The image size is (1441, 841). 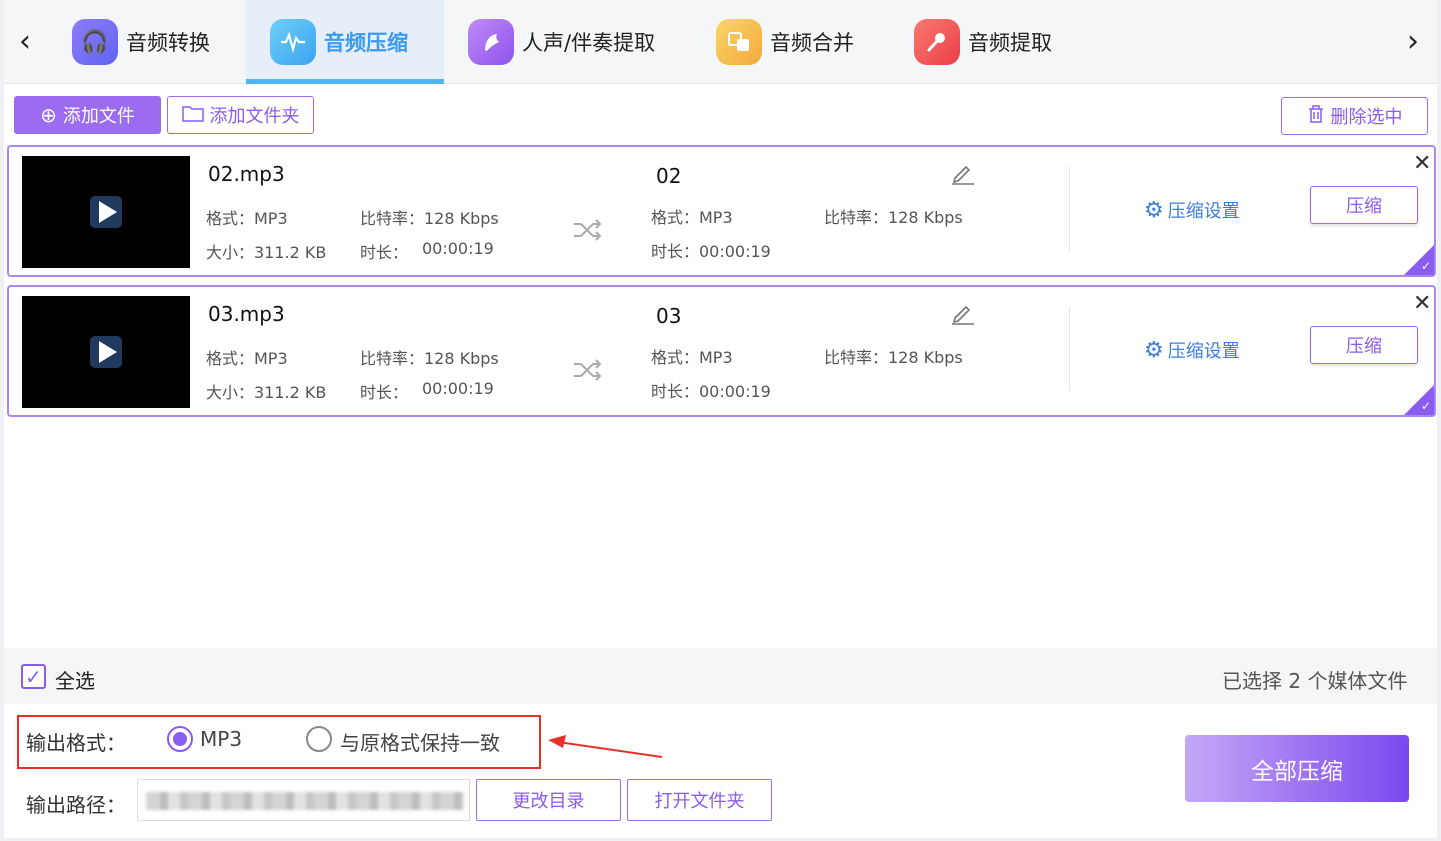 What do you see at coordinates (1316, 116) in the screenshot?
I see `trash-icon` at bounding box center [1316, 116].